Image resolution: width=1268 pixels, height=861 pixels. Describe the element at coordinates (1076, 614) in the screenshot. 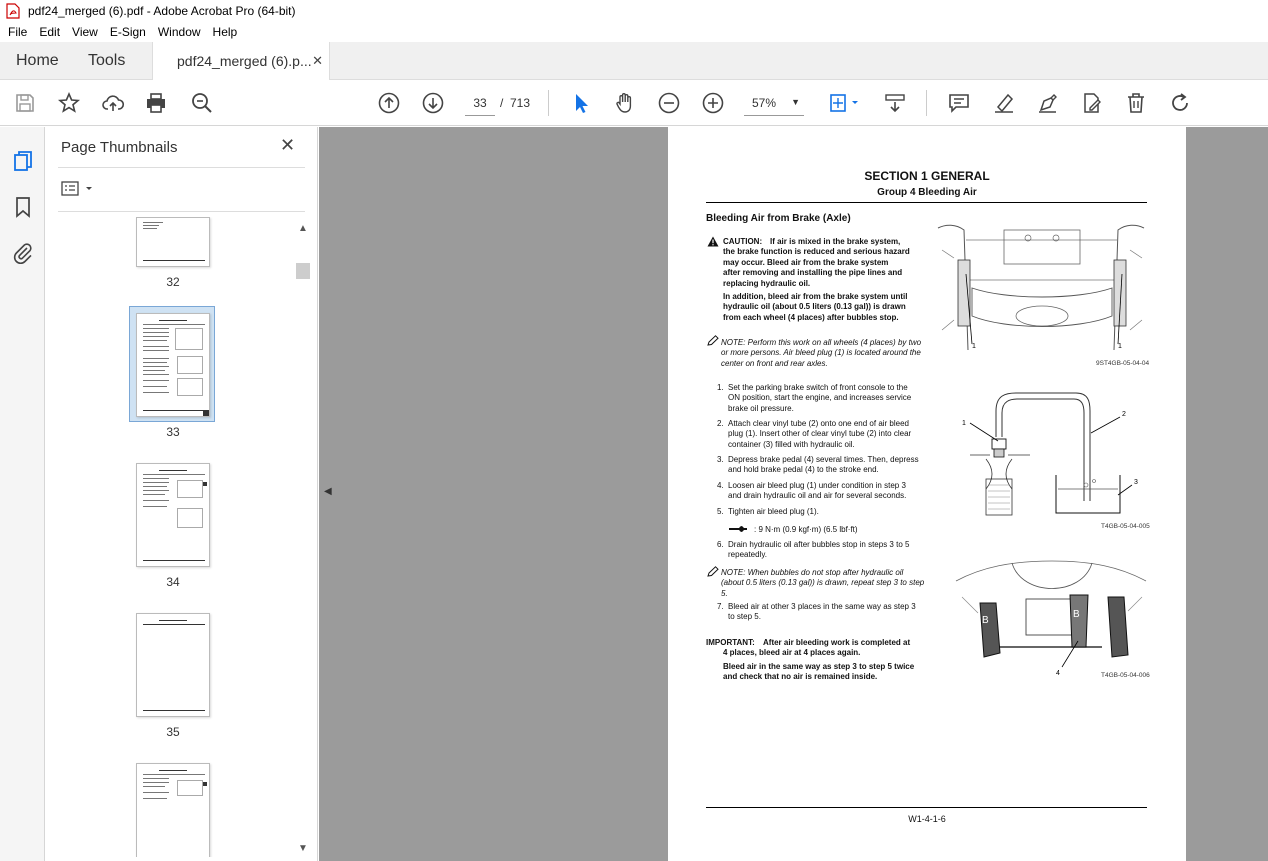

I see `figure-callout: B` at that location.